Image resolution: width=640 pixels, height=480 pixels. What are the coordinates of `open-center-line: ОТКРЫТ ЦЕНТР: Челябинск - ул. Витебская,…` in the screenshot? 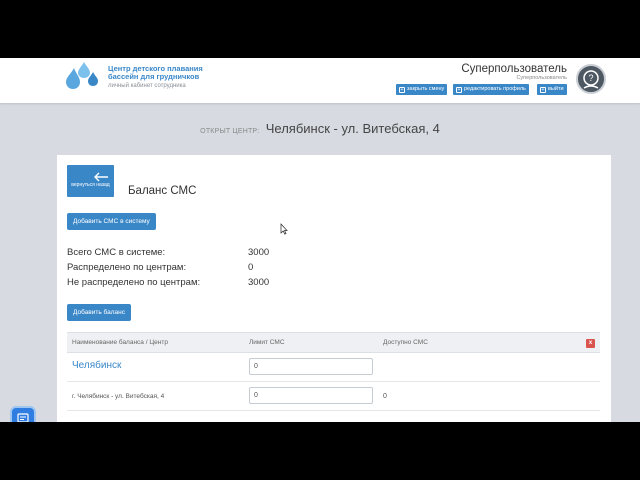 It's located at (320, 129).